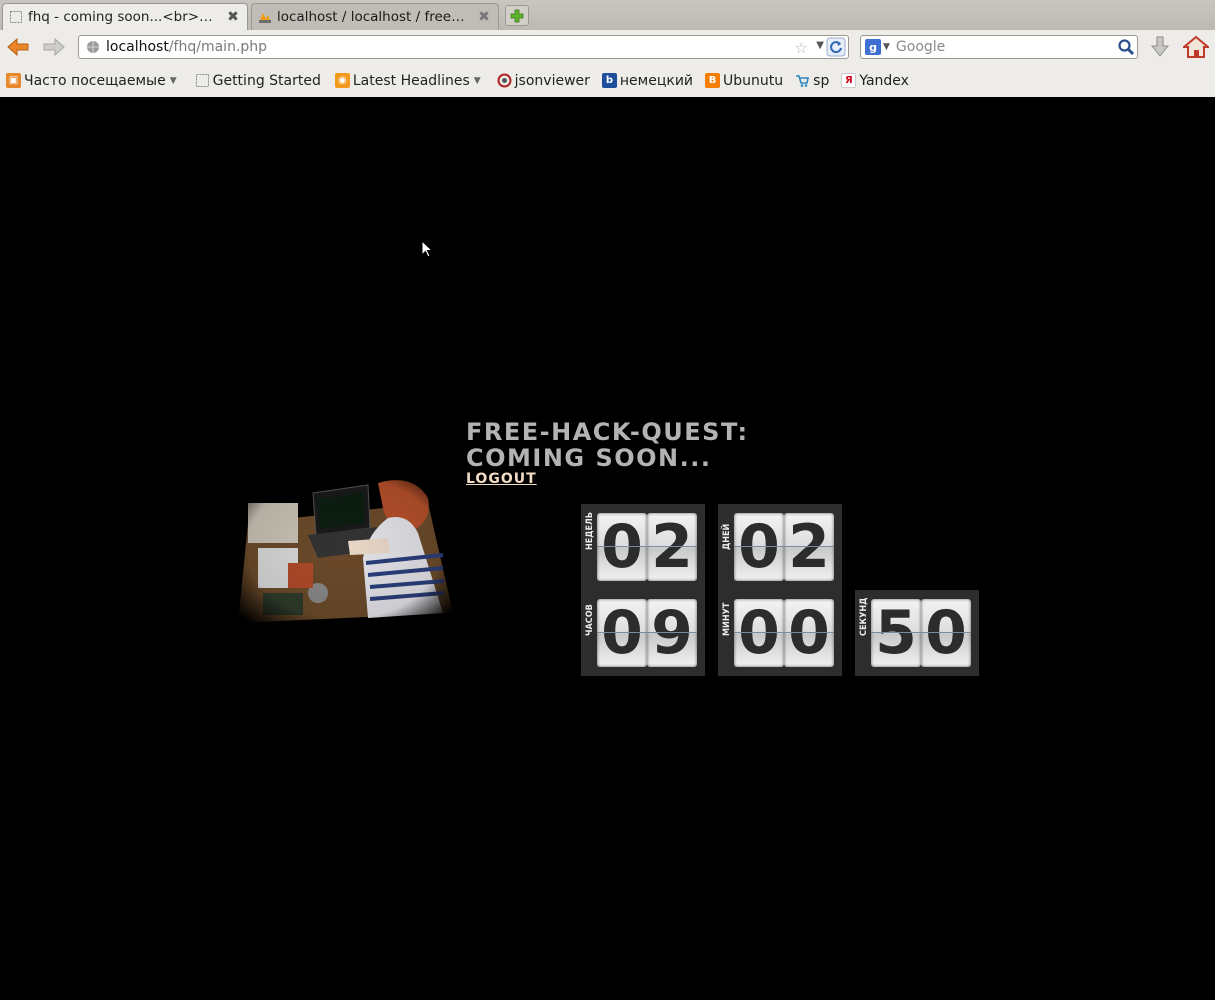 The height and width of the screenshot is (1000, 1215). I want to click on bookmark-nemetsky: b немецкий, so click(647, 80).